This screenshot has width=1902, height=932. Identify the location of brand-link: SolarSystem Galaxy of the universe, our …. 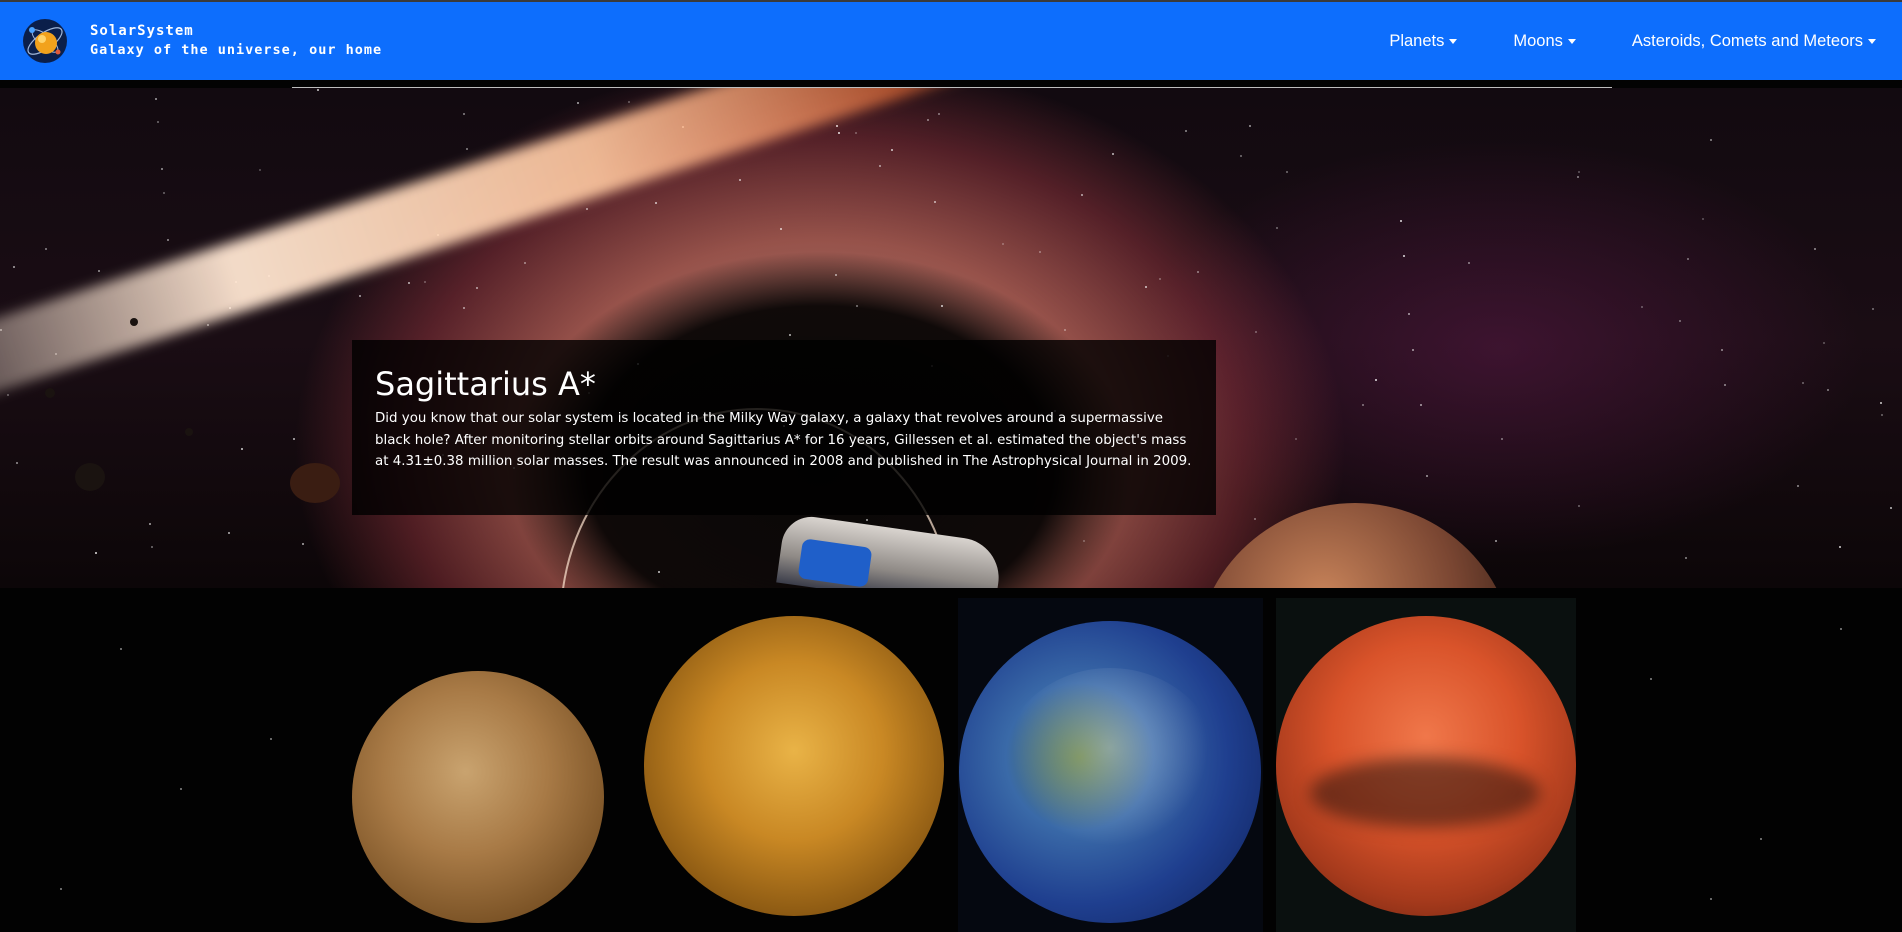
(202, 41).